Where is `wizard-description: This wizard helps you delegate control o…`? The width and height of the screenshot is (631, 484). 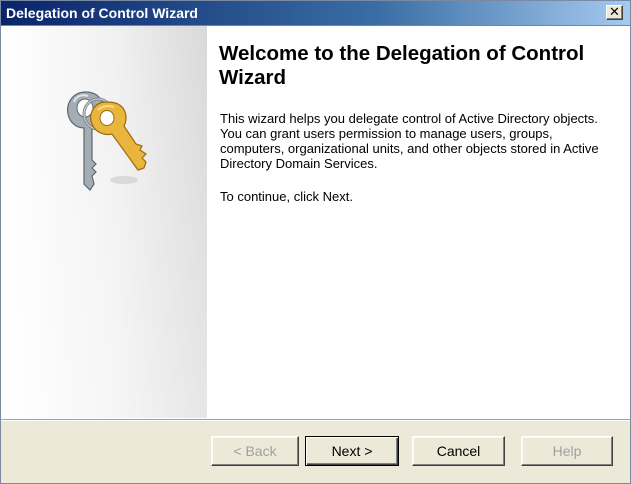
wizard-description: This wizard helps you delegate control o… is located at coordinates (409, 141).